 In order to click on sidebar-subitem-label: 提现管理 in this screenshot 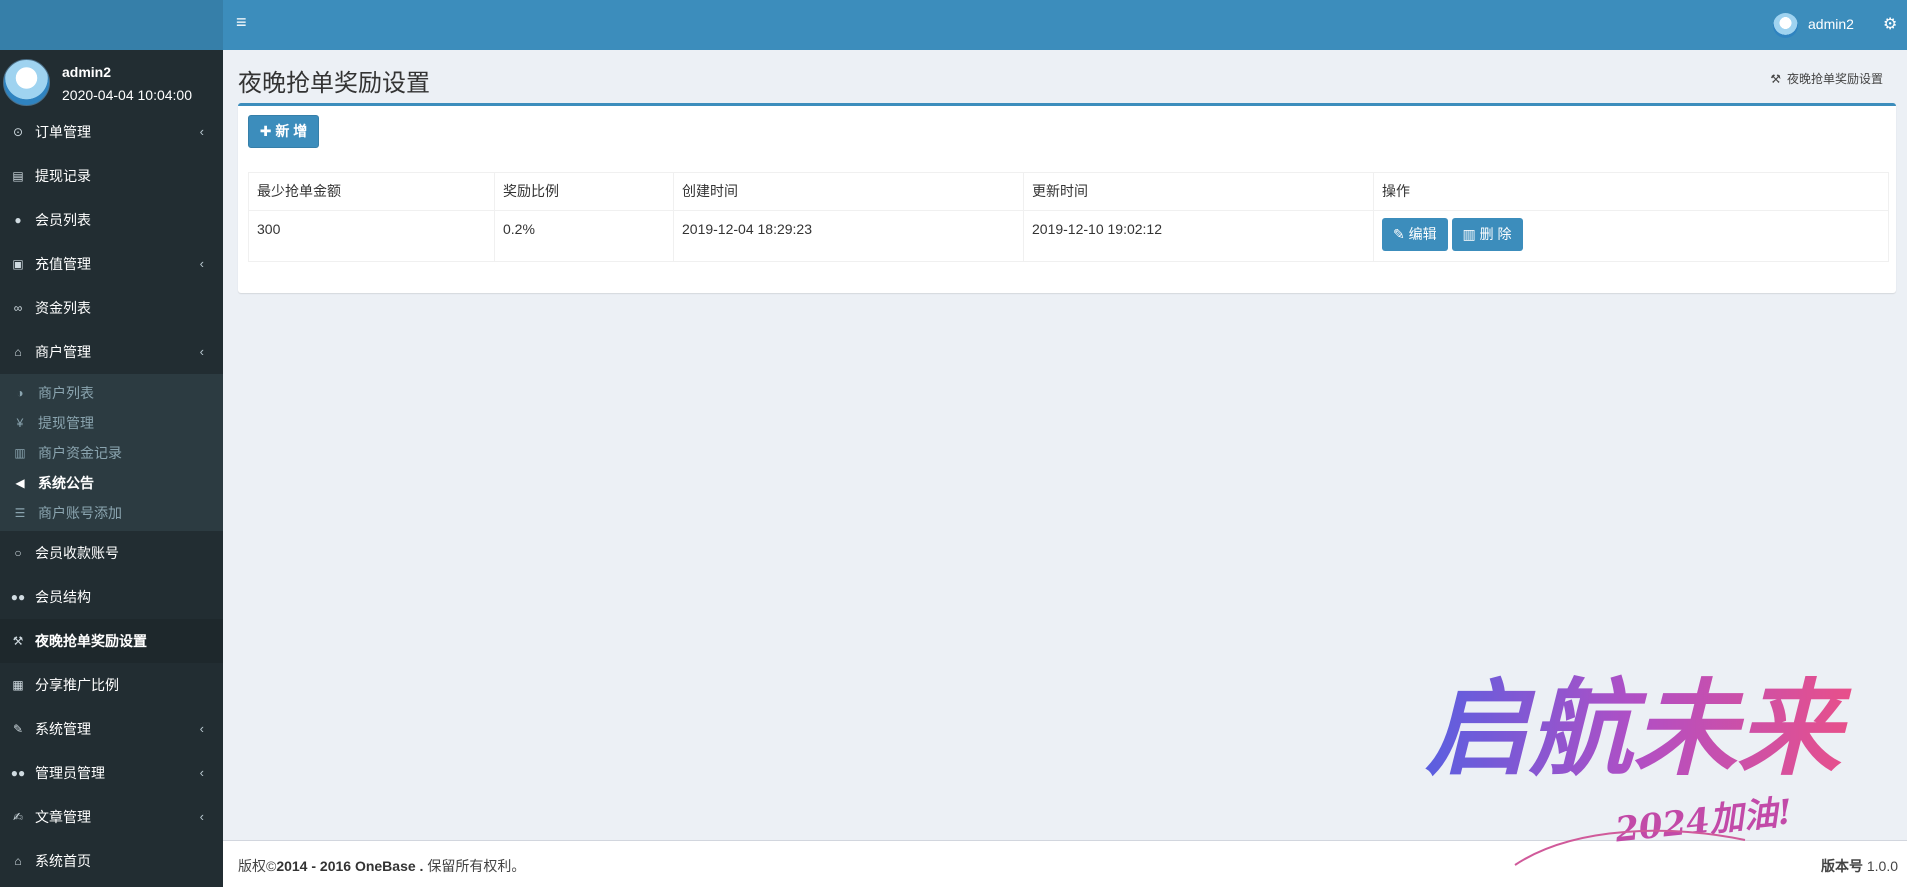, I will do `click(66, 423)`.